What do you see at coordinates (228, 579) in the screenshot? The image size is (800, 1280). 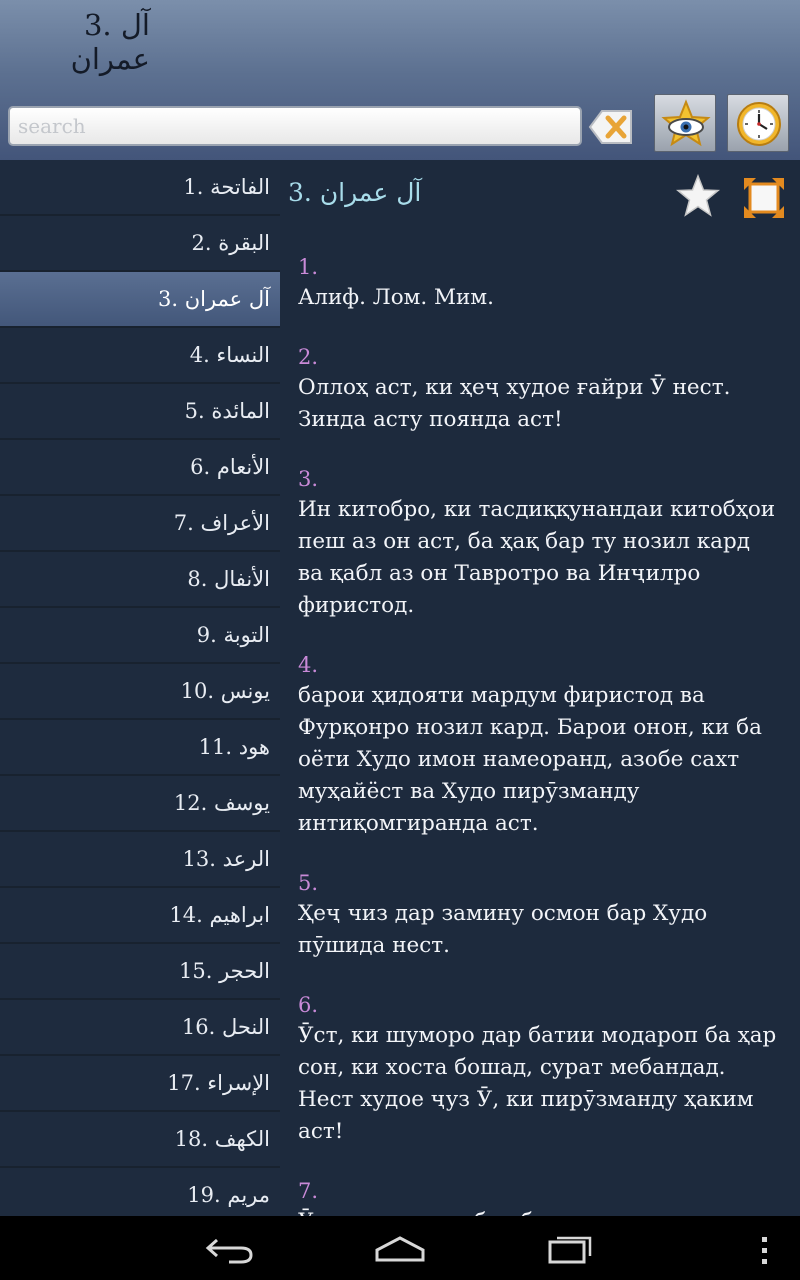 I see `sidebar-item-label: 8. الأنفال` at bounding box center [228, 579].